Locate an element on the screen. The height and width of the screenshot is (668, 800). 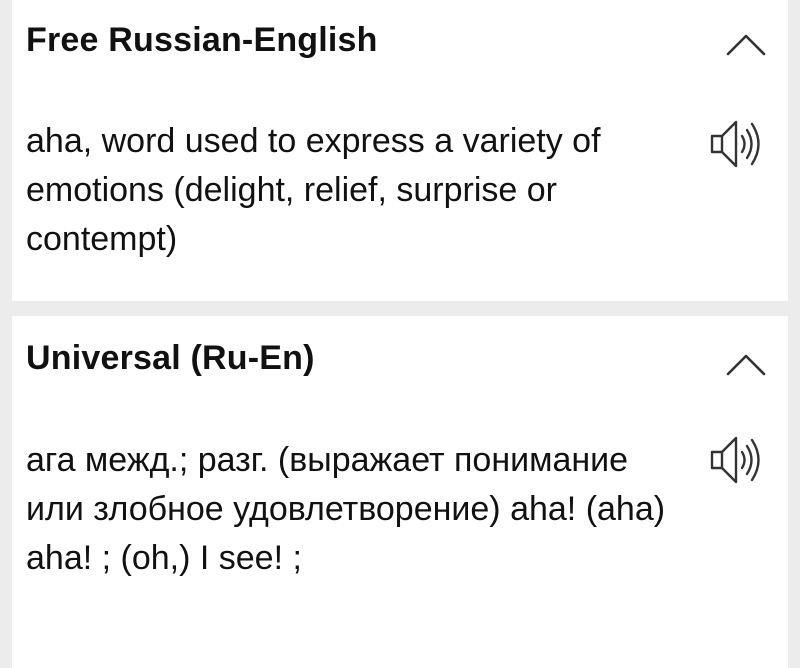
dictionary-title: Free Russian-English is located at coordinates (202, 40).